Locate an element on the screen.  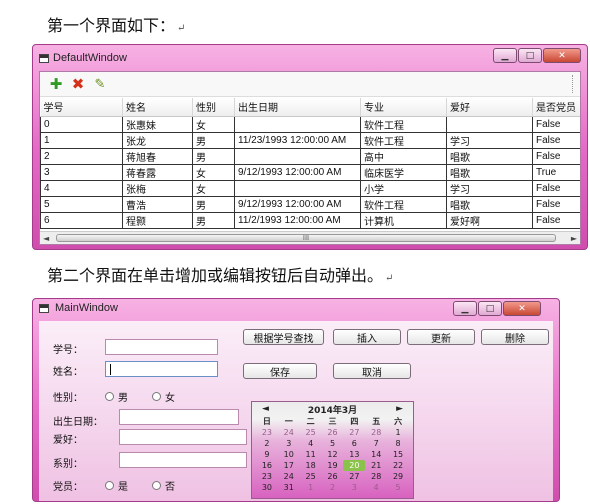
table-cell: 3 is located at coordinates (81, 172).